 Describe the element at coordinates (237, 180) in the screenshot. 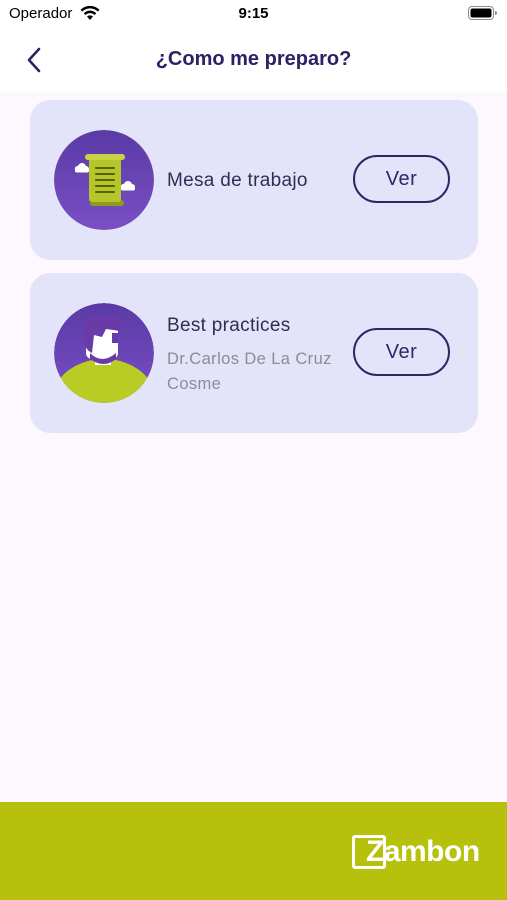

I see `card-title: Mesa de trabajo` at that location.